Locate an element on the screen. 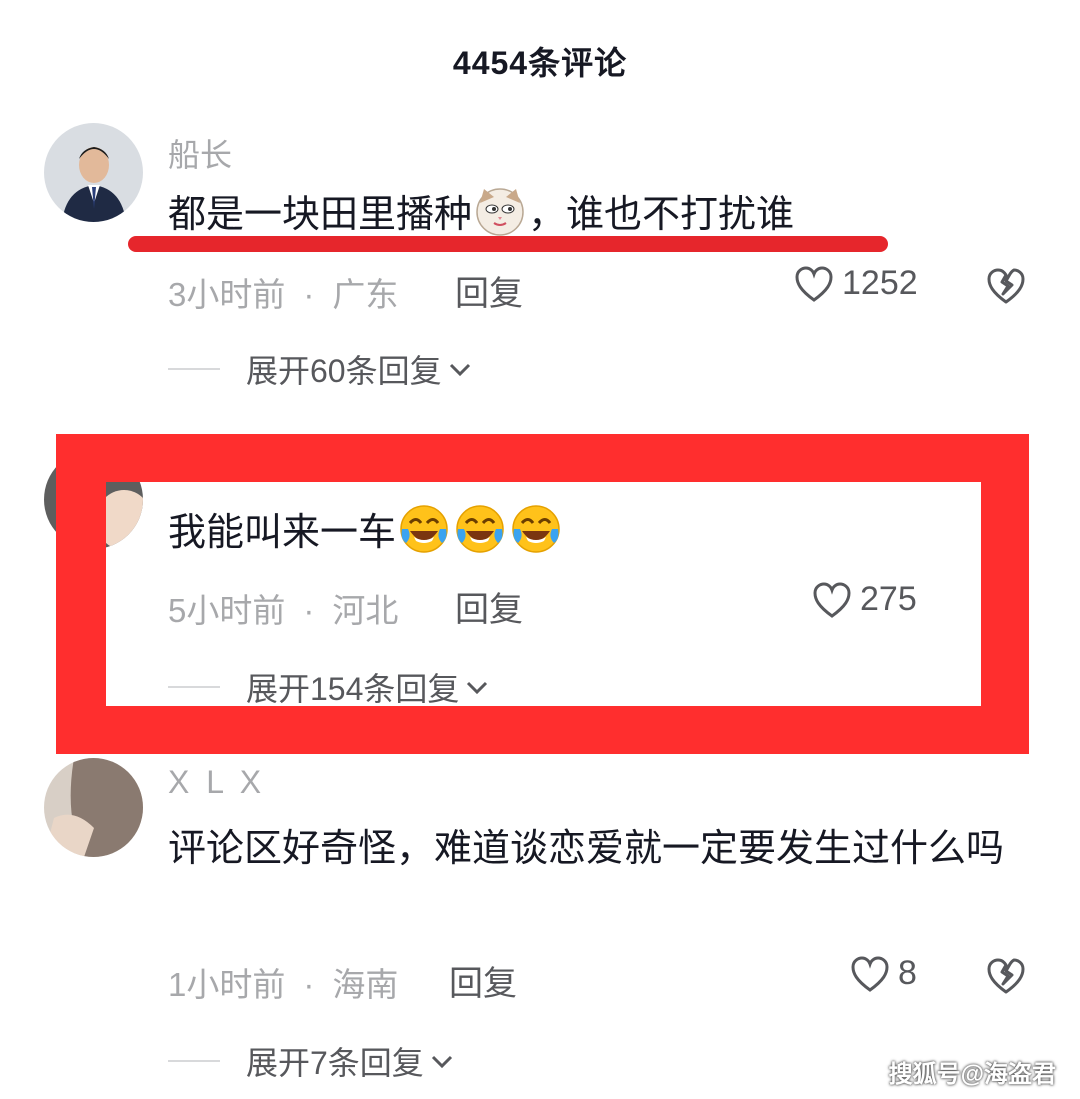 This screenshot has height=1099, width=1080. like-button: 275 is located at coordinates (864, 599).